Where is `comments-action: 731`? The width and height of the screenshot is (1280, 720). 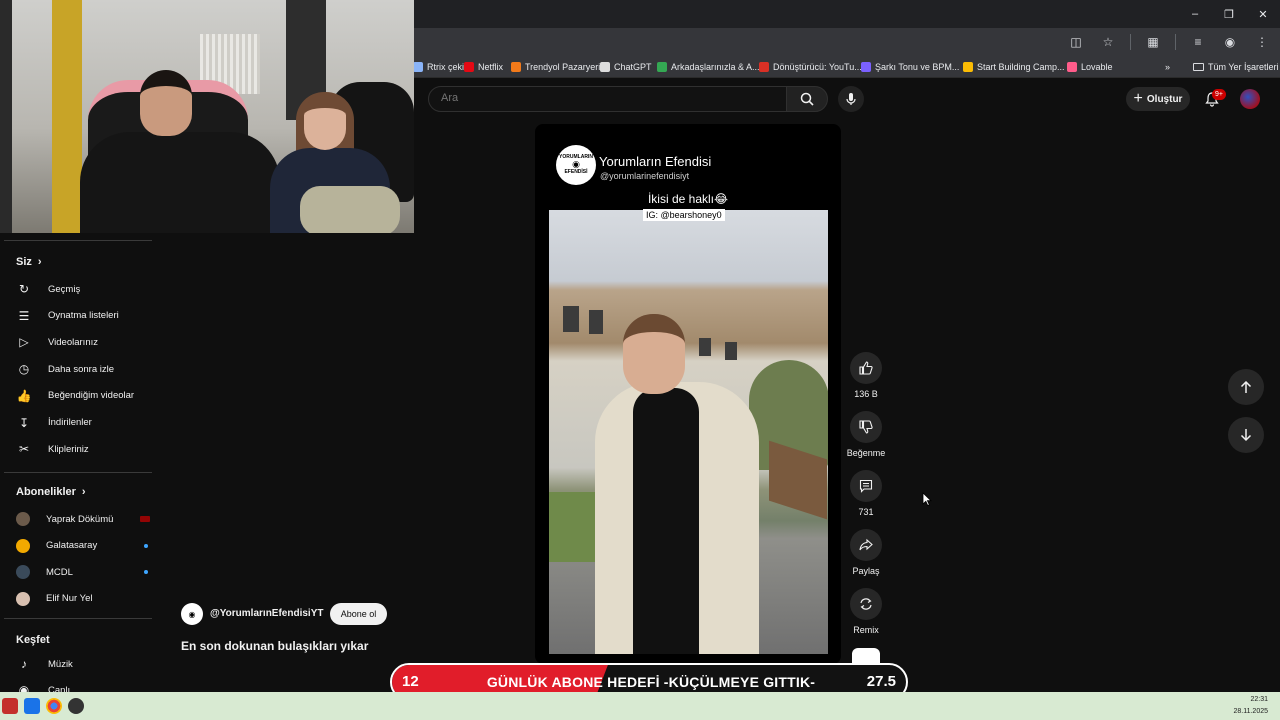 comments-action: 731 is located at coordinates (866, 493).